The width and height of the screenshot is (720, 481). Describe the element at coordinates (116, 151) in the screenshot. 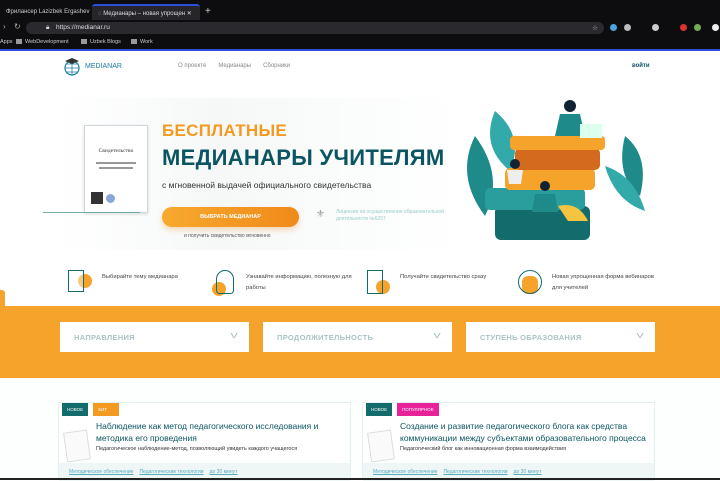

I see `certificate-title: Свидетельство` at that location.